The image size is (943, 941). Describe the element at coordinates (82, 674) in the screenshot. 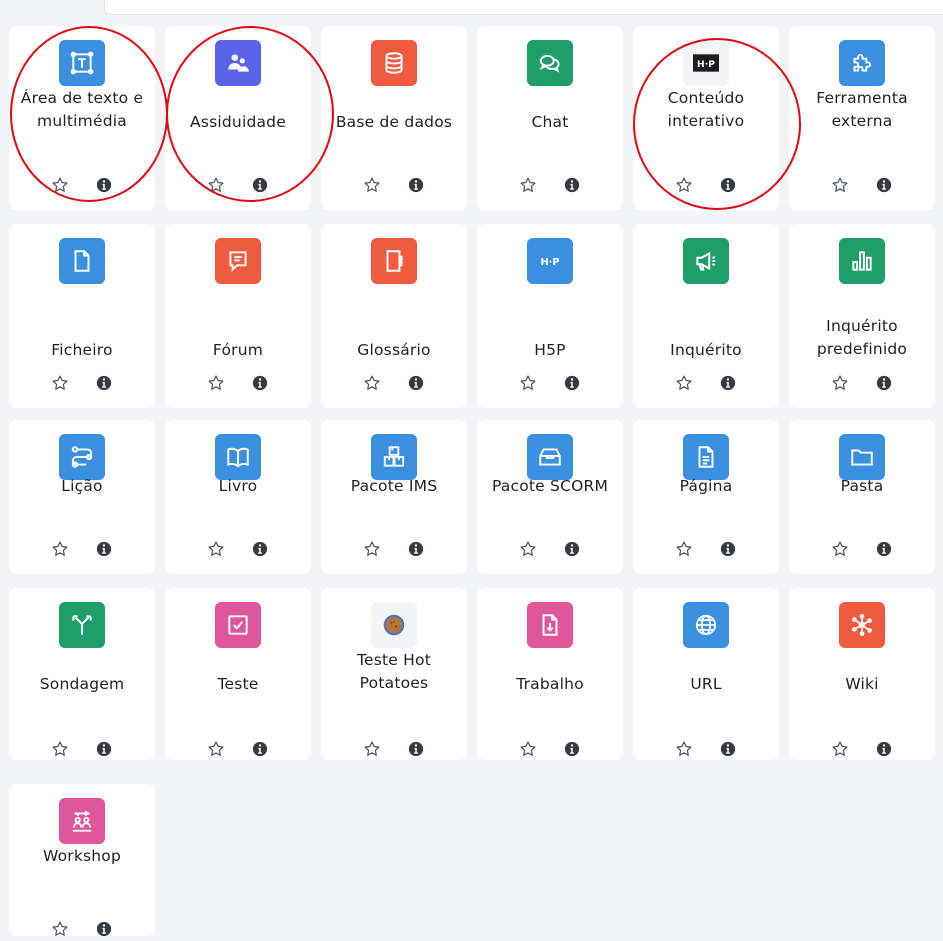

I see `activity-tile-choice: Sondagem` at that location.